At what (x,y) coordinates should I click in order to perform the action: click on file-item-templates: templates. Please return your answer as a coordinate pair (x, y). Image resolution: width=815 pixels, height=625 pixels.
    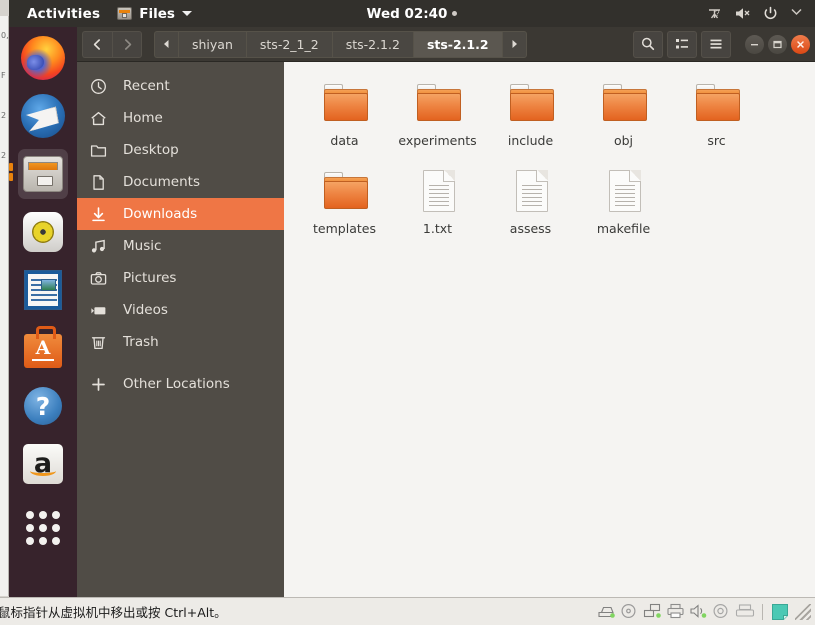
    Looking at the image, I should click on (344, 199).